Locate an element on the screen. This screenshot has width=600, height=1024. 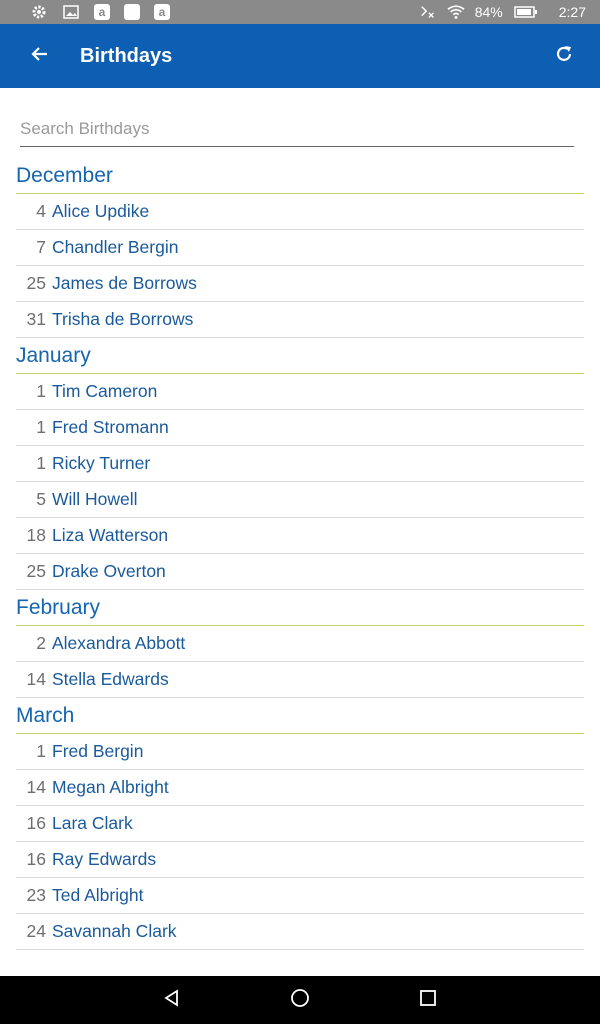
list-item: 1 Fred Stromann is located at coordinates (300, 428).